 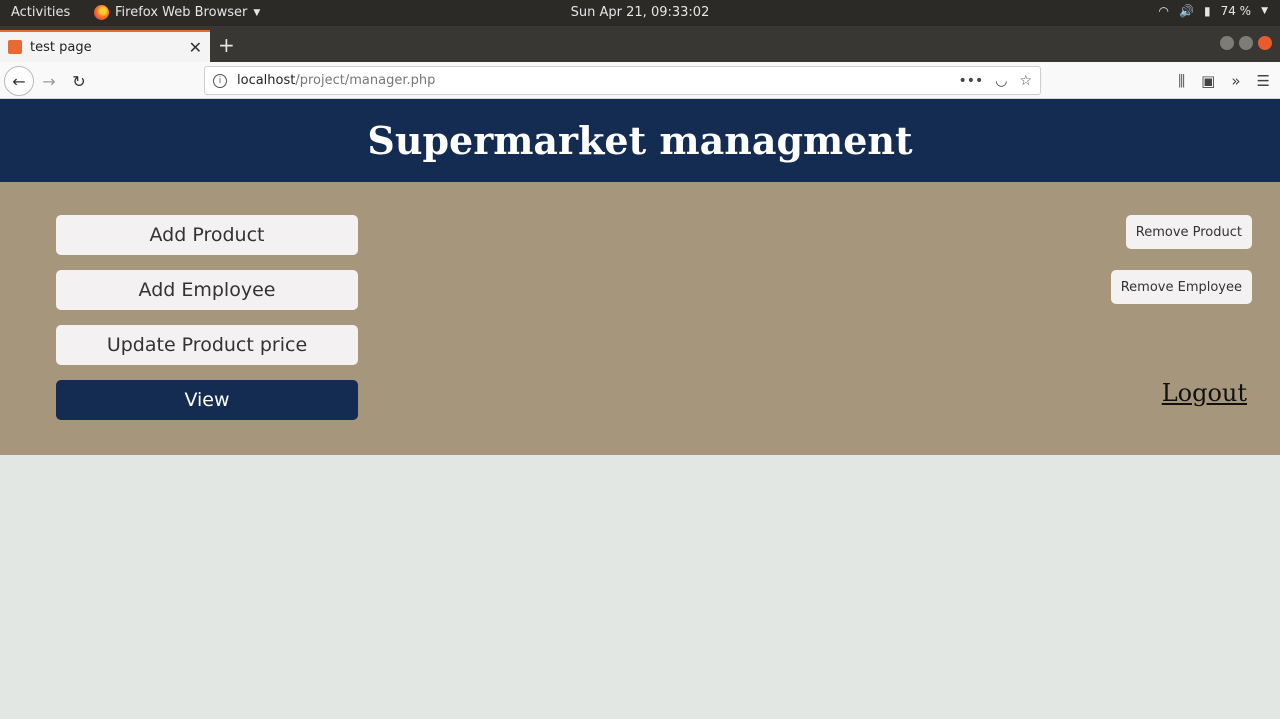 What do you see at coordinates (266, 80) in the screenshot?
I see `url-host: localhost` at bounding box center [266, 80].